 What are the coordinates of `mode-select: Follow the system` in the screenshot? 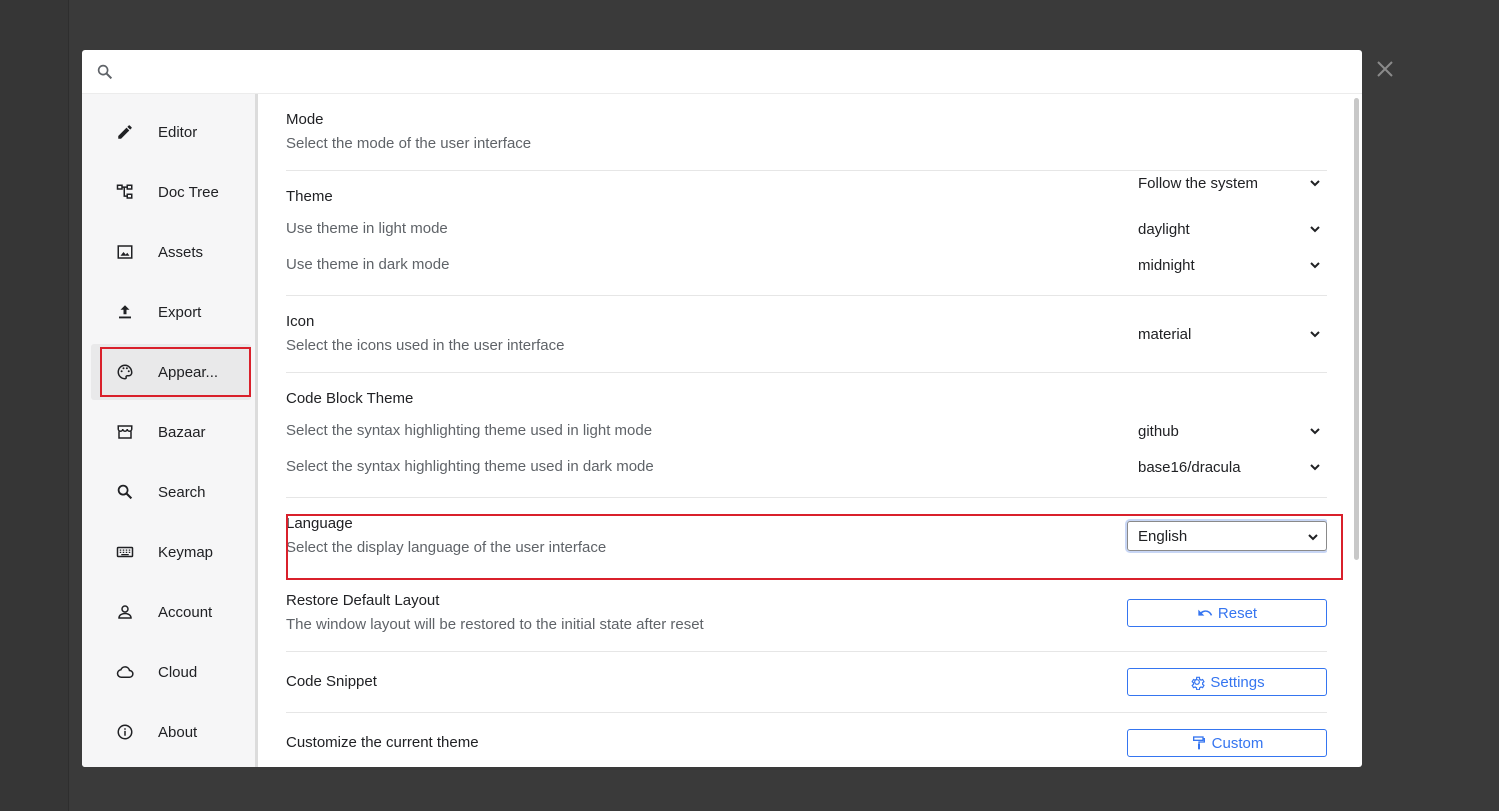 It's located at (1227, 183).